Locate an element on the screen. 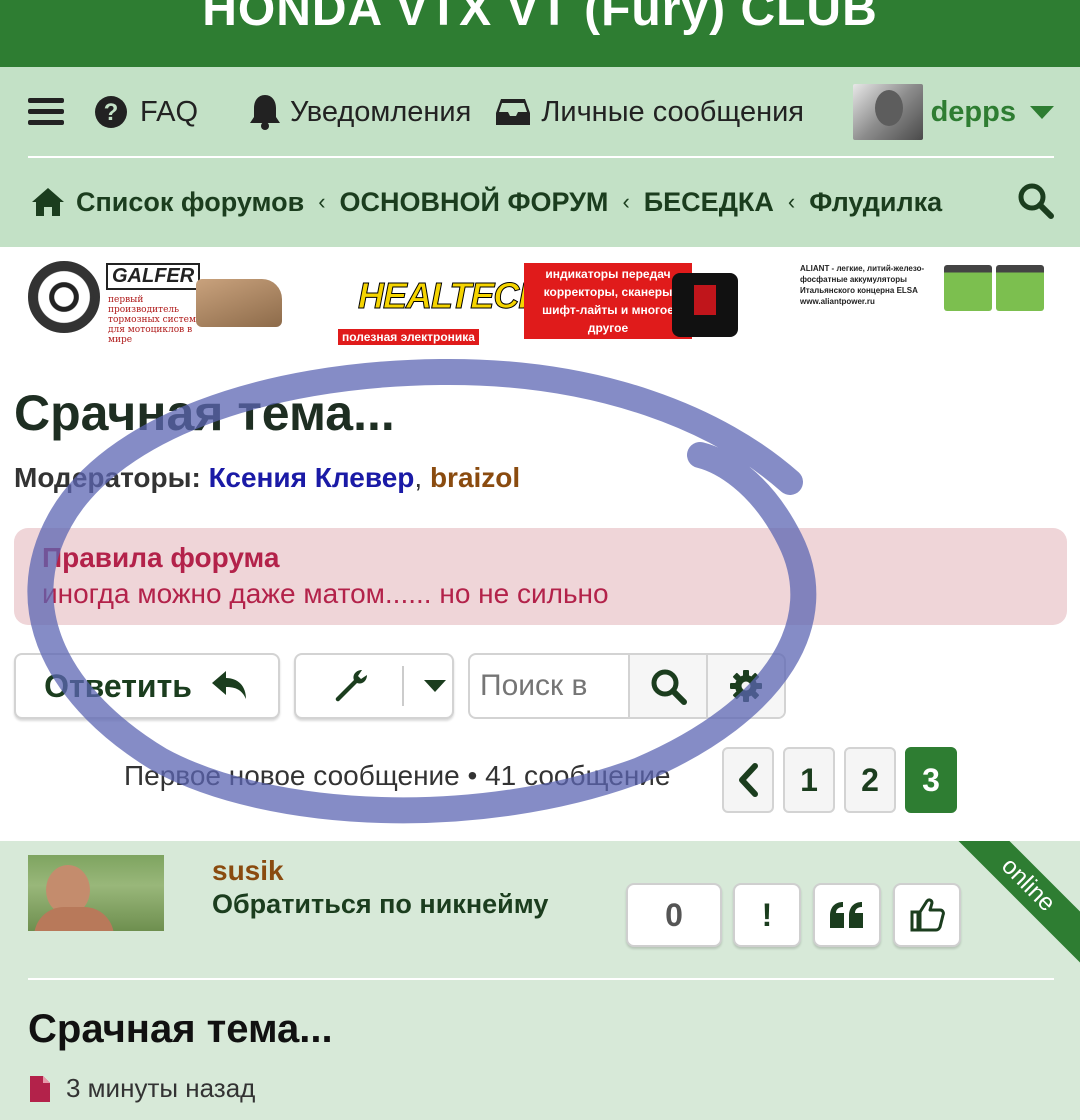  notifications-link: Уведомления is located at coordinates (359, 112).